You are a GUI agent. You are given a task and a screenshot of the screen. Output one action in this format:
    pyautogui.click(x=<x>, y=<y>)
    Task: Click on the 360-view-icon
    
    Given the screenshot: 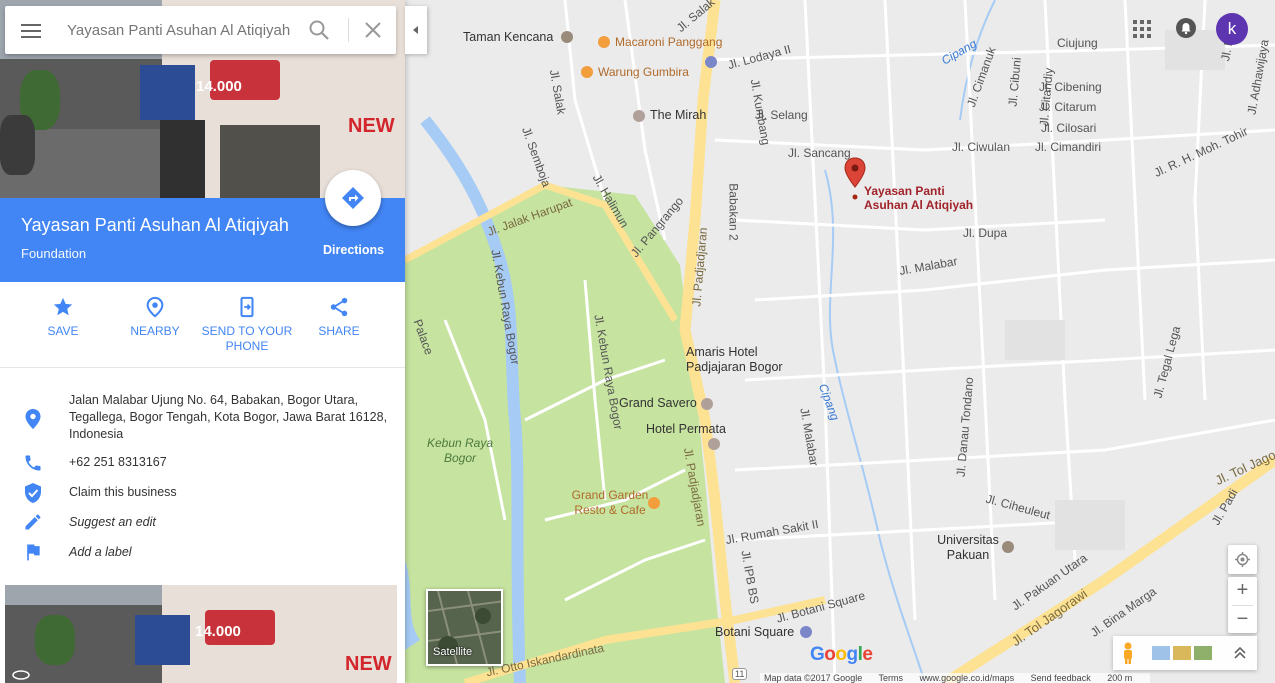 What is the action you would take?
    pyautogui.click(x=21, y=675)
    